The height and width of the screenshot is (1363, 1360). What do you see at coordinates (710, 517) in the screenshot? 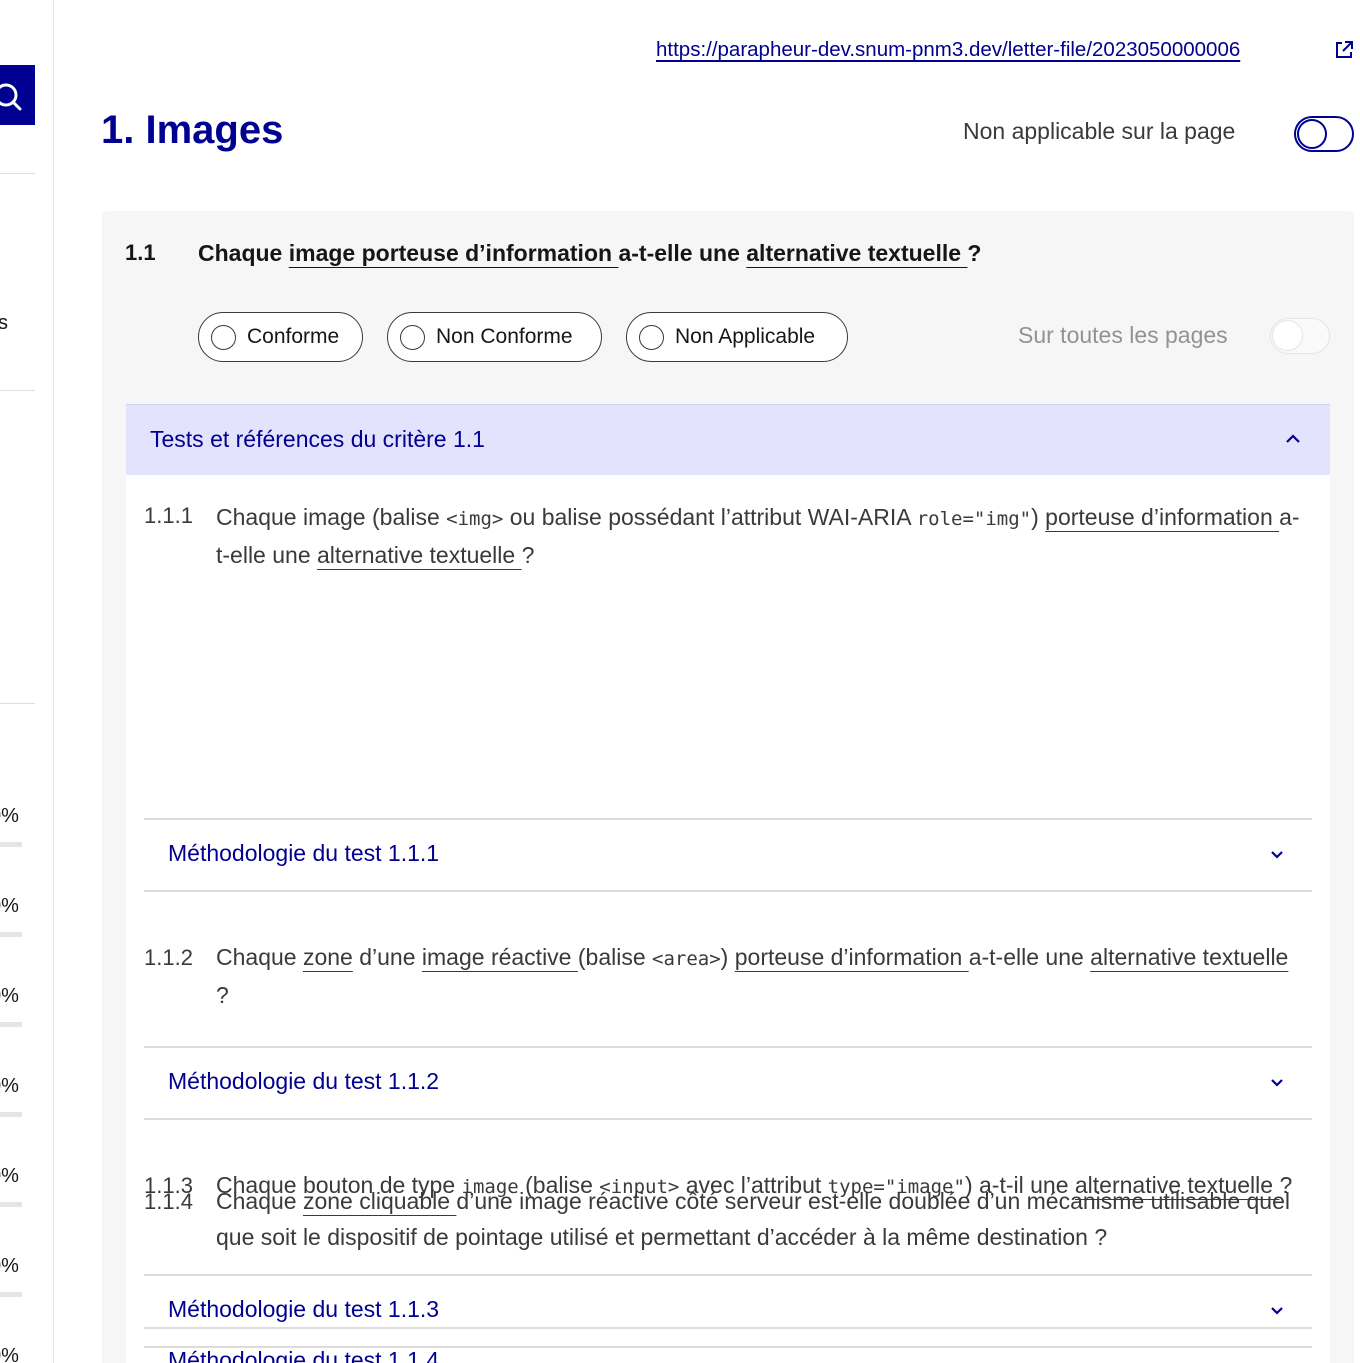
I see `test-text: ou balise possédant l’attribut WAI-ARIA` at bounding box center [710, 517].